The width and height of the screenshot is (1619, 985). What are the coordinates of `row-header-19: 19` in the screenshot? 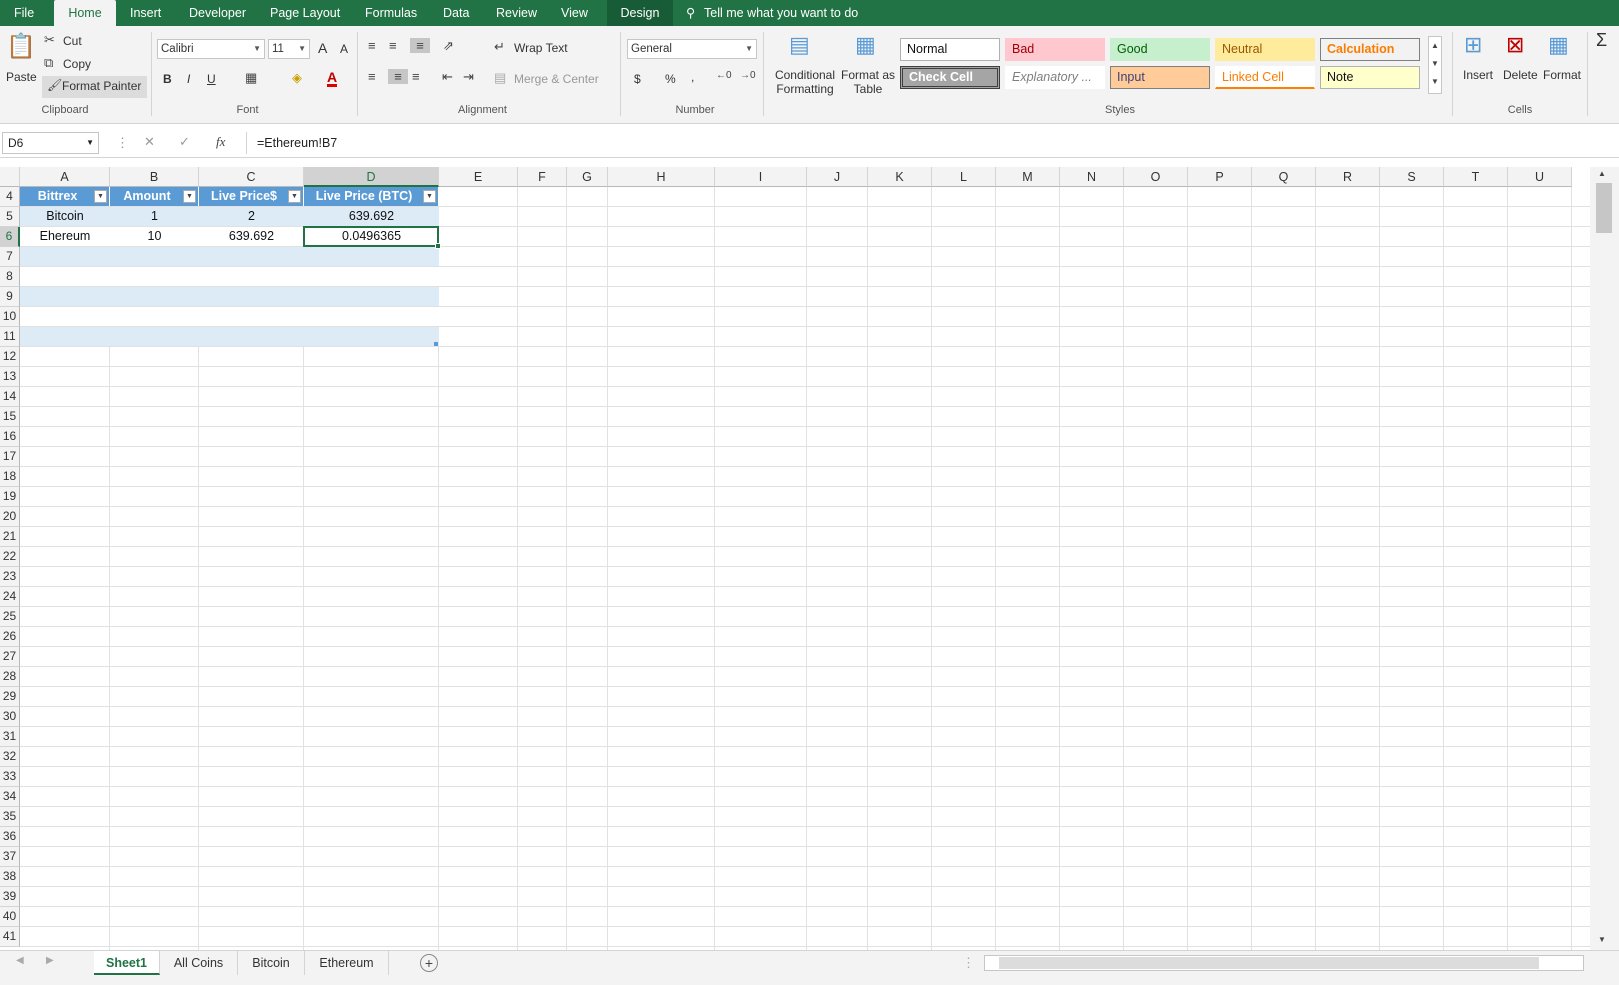 It's located at (10, 497).